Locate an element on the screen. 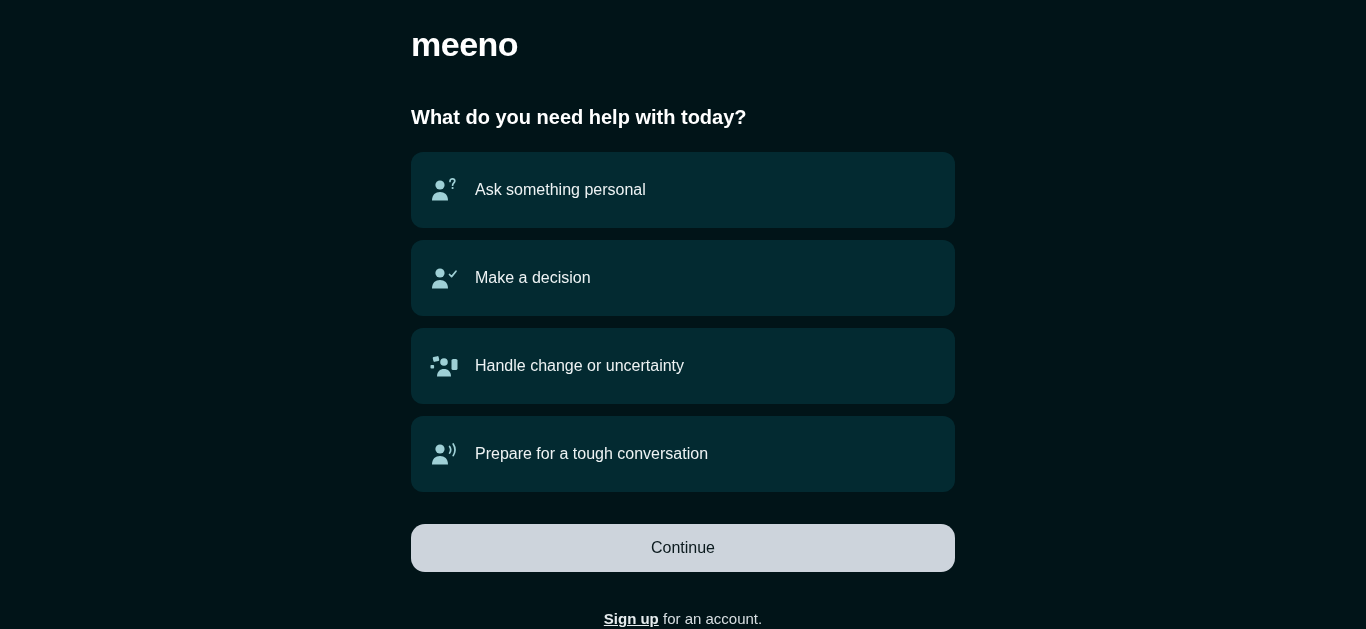  help-option: Ask something personal is located at coordinates (683, 190).